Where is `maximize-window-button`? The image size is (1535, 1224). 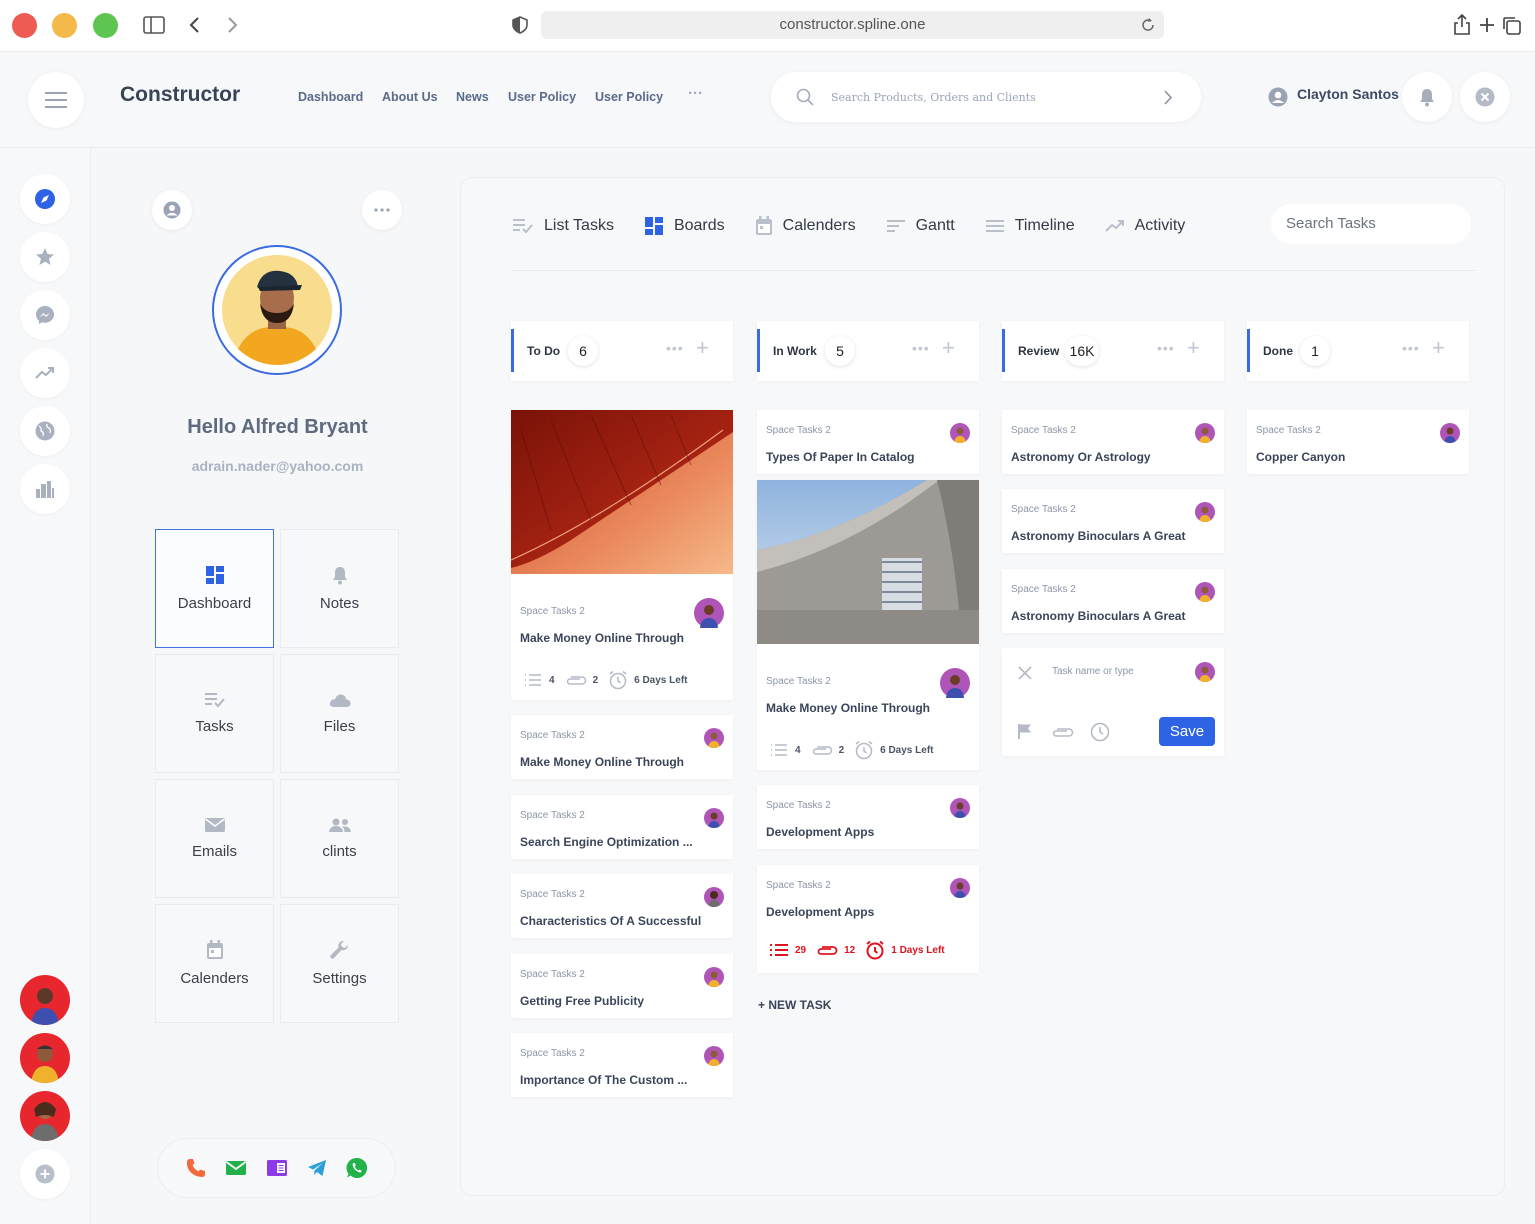
maximize-window-button is located at coordinates (105, 25).